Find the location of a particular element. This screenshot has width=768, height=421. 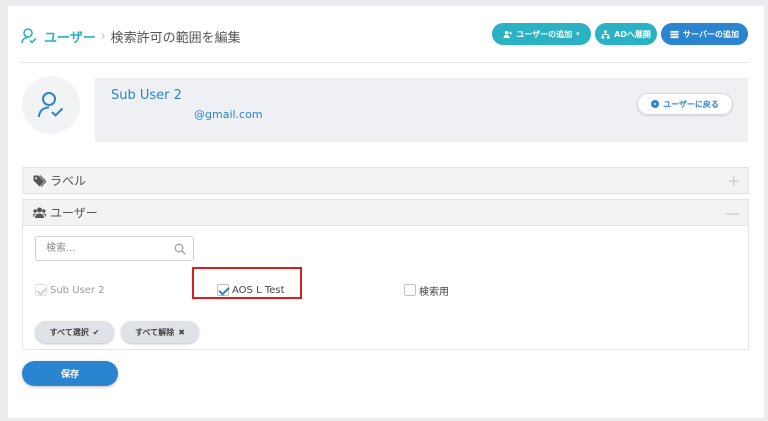

profile-header: Sub User 2 @gmail.com ユーザーに戻る is located at coordinates (421, 110).